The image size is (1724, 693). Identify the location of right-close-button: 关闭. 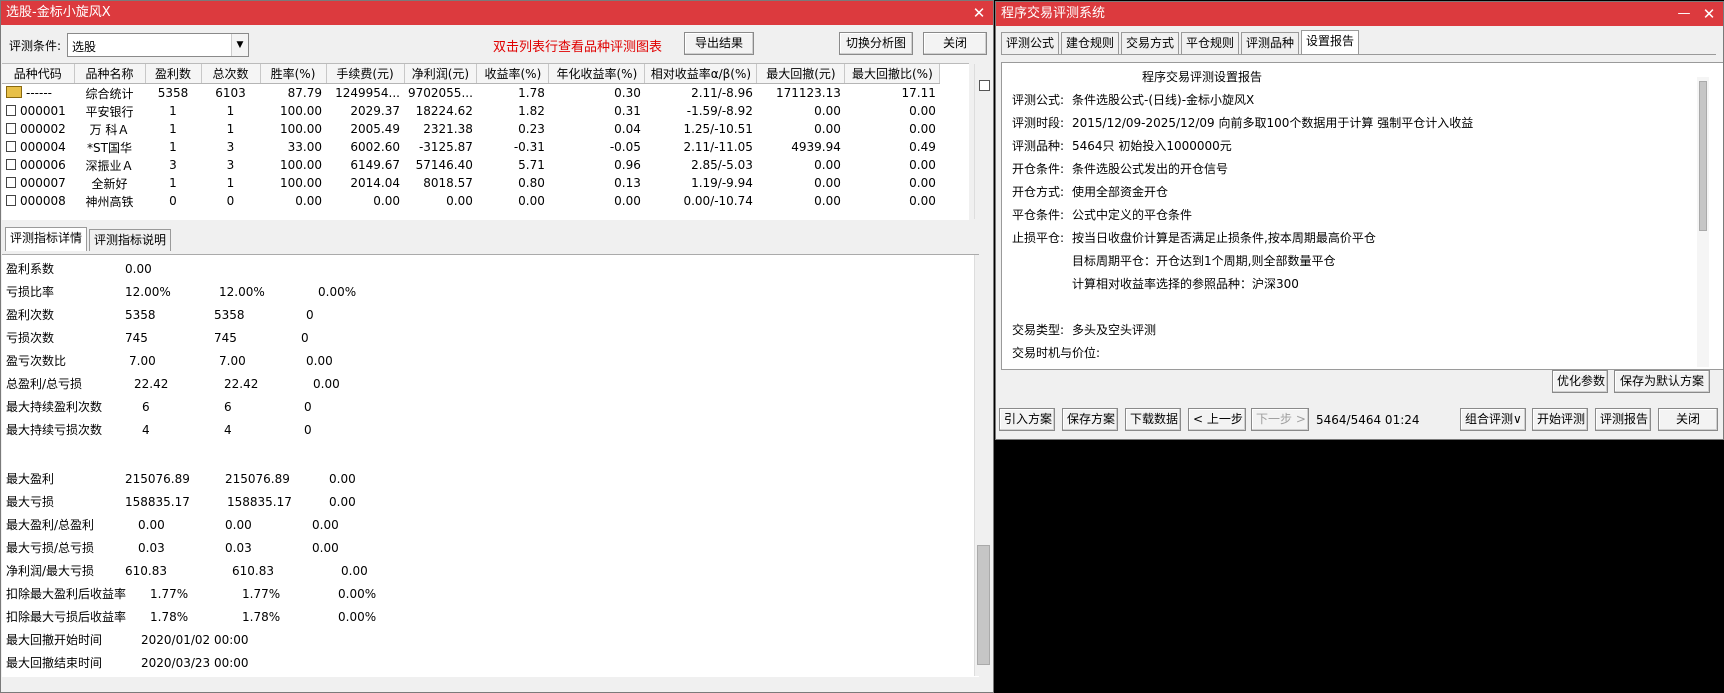
(1688, 419).